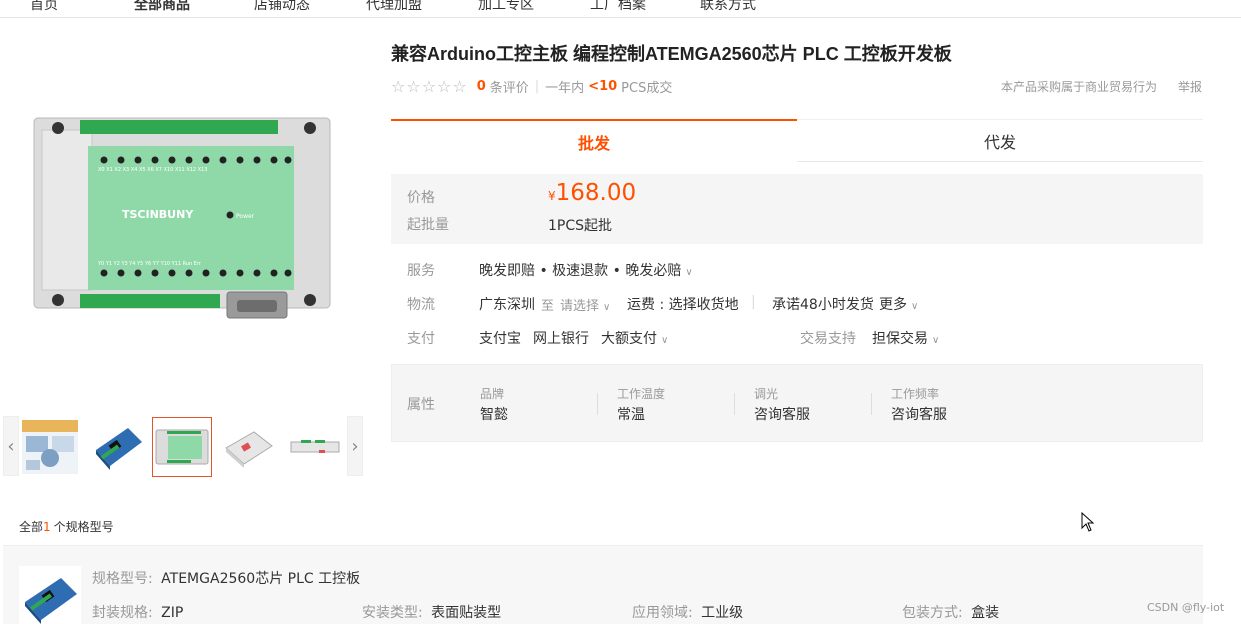 Image resolution: width=1241 pixels, height=624 pixels. Describe the element at coordinates (683, 304) in the screenshot. I see `freight-info: 运费 : 选择收货地` at that location.